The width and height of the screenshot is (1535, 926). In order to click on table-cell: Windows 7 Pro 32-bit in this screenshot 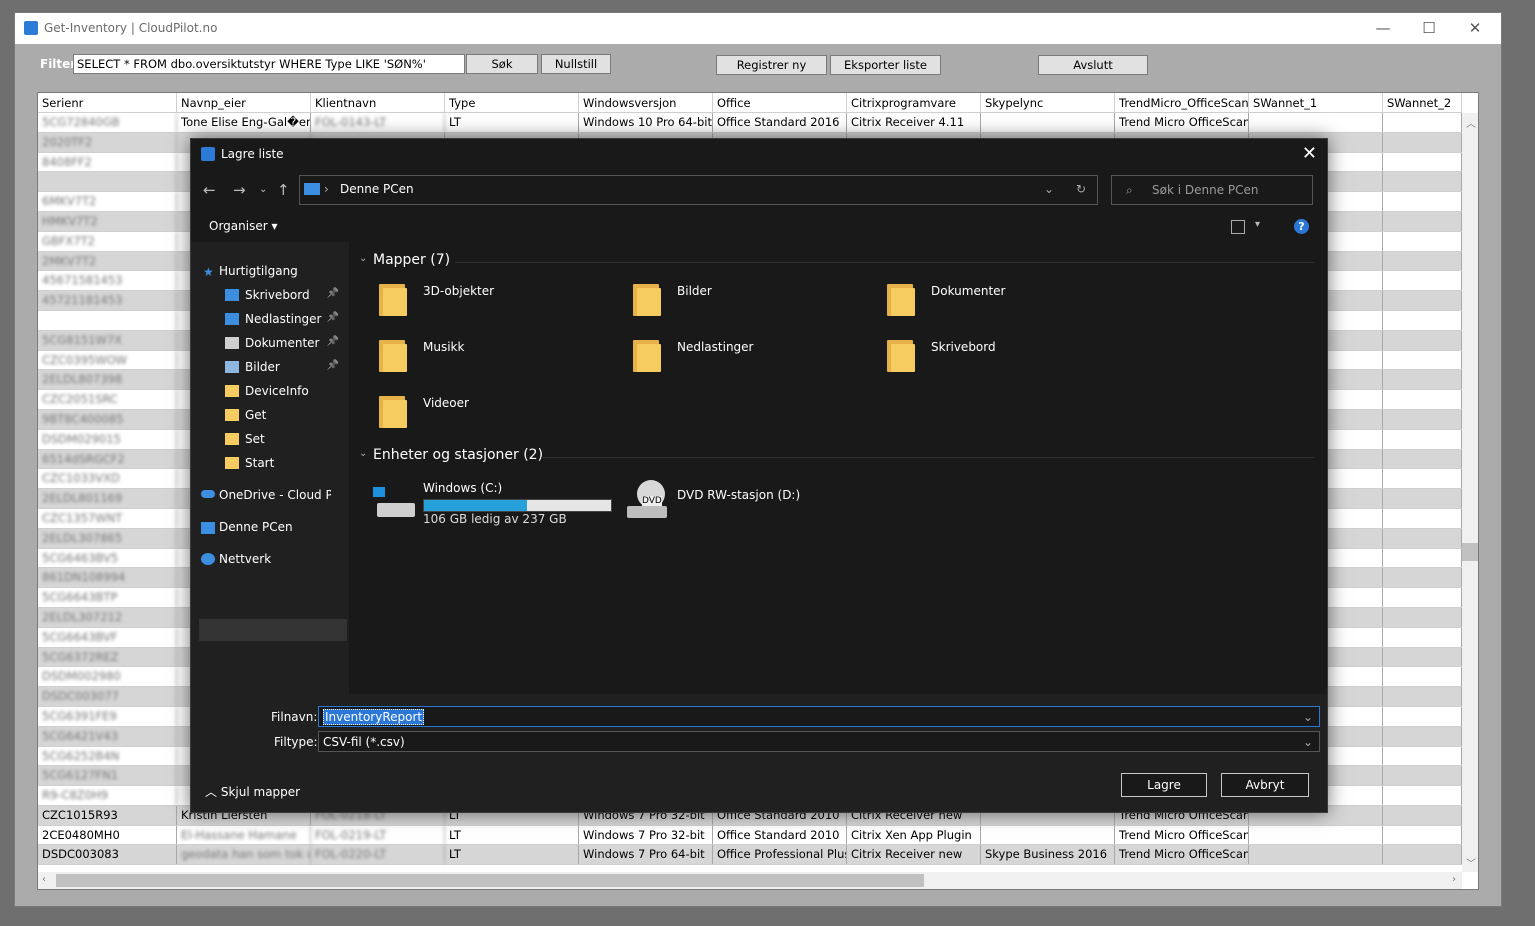, I will do `click(646, 835)`.